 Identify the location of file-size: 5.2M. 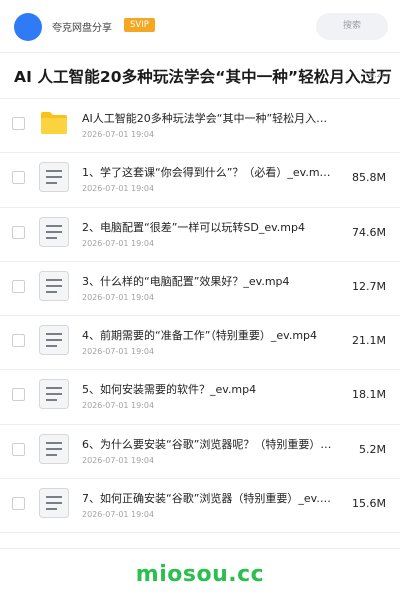
(372, 449).